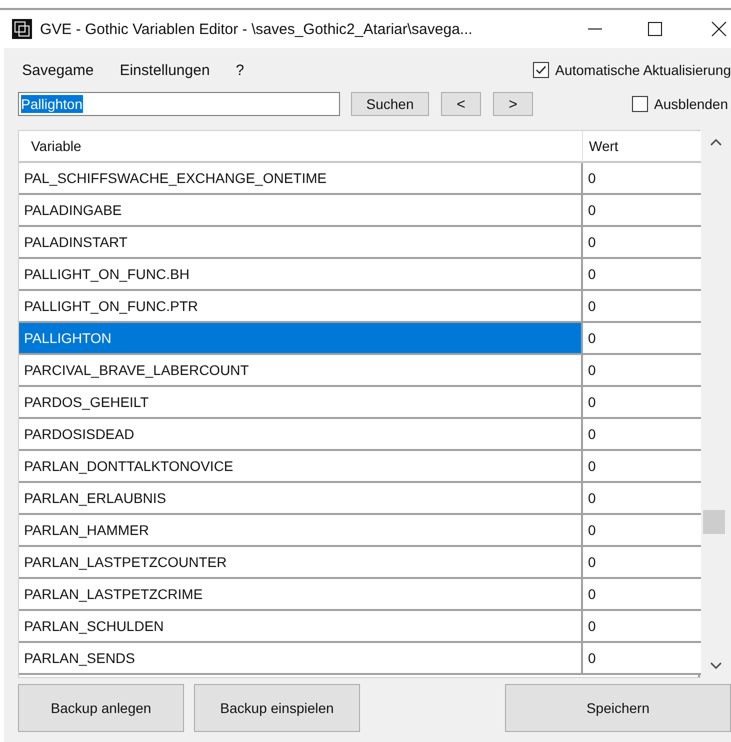 This screenshot has height=742, width=731. Describe the element at coordinates (277, 708) in the screenshot. I see `backup-button: Backup einspielen` at that location.